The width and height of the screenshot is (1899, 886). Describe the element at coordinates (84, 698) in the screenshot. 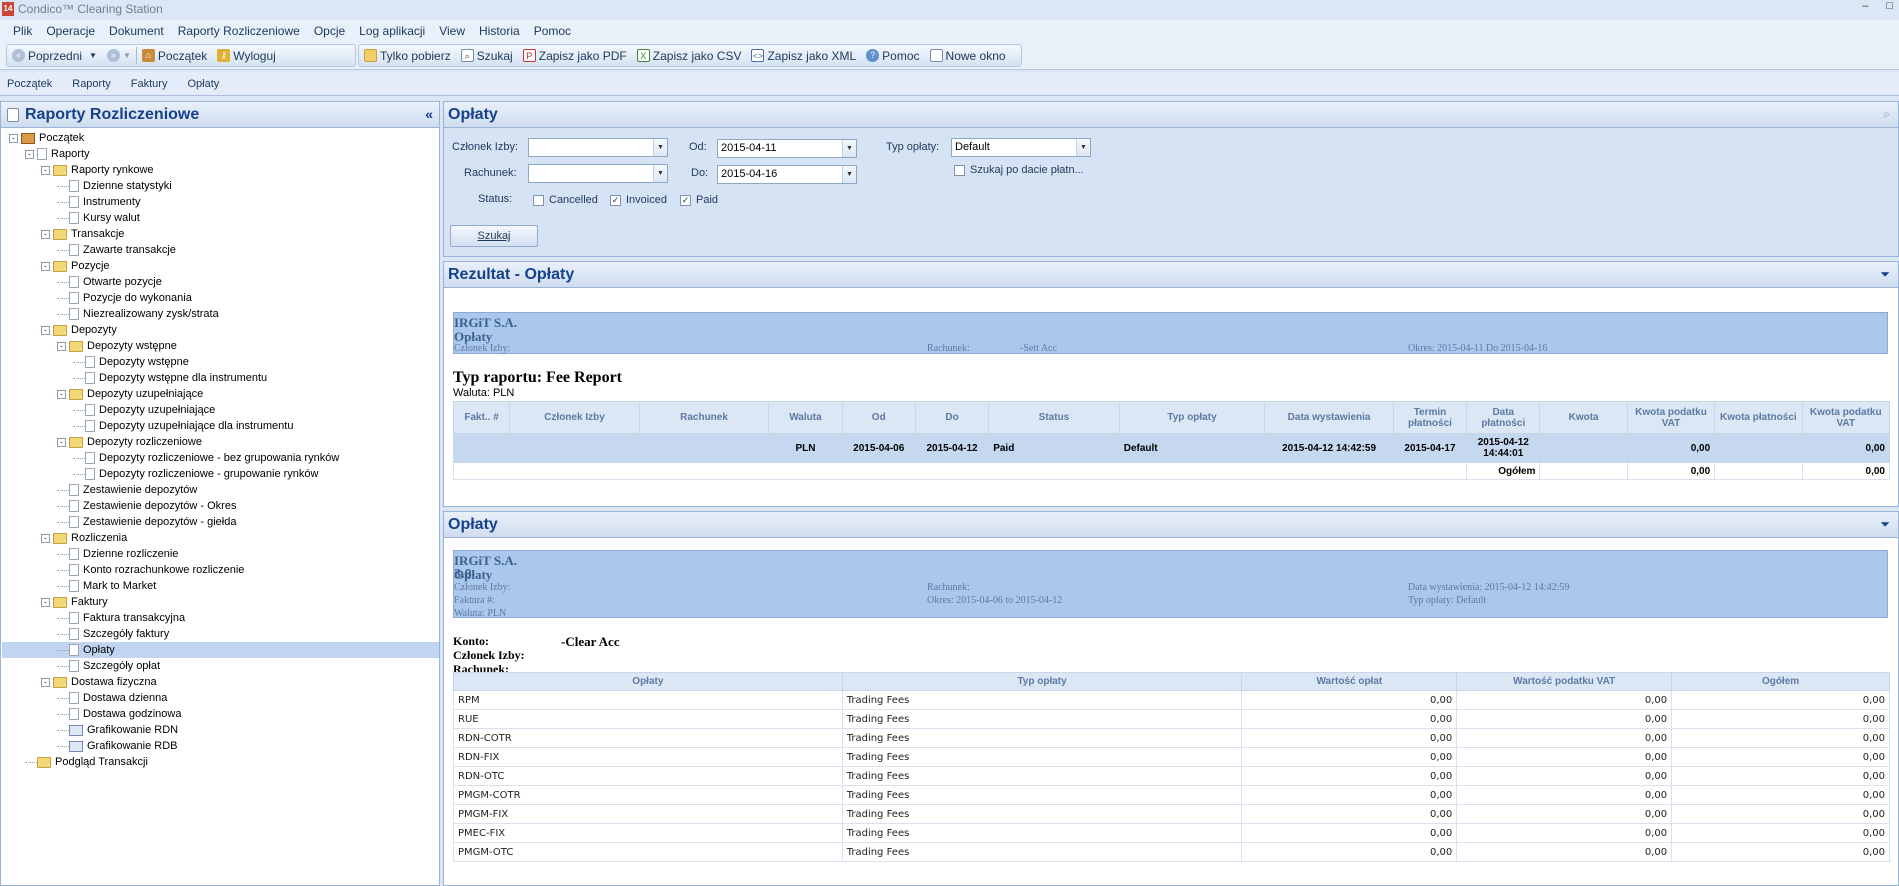

I see `tree-item: Dostawa dzienna` at that location.